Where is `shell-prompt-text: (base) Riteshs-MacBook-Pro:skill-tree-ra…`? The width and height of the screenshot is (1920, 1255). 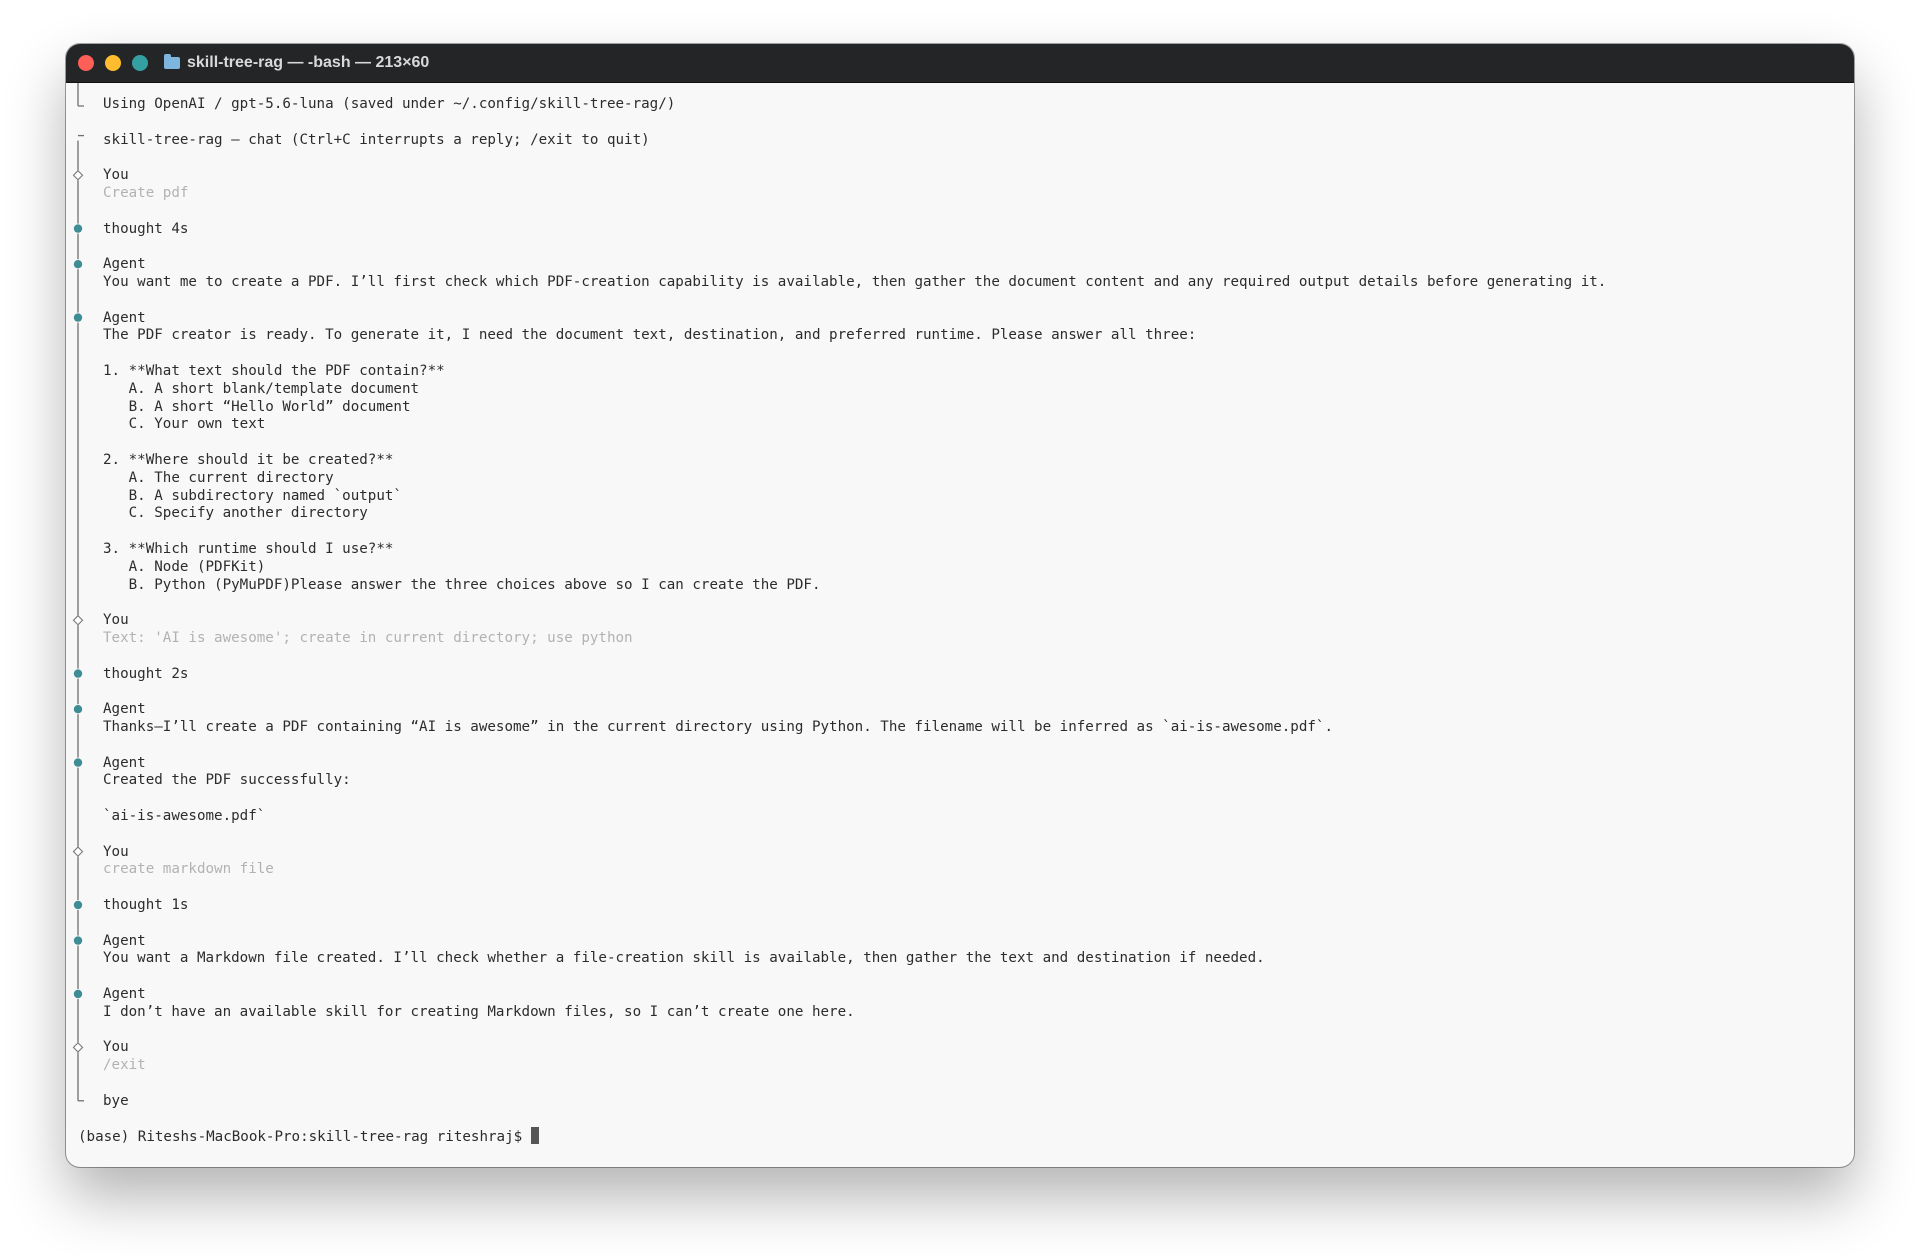 shell-prompt-text: (base) Riteshs-MacBook-Pro:skill-tree-ra… is located at coordinates (304, 1137).